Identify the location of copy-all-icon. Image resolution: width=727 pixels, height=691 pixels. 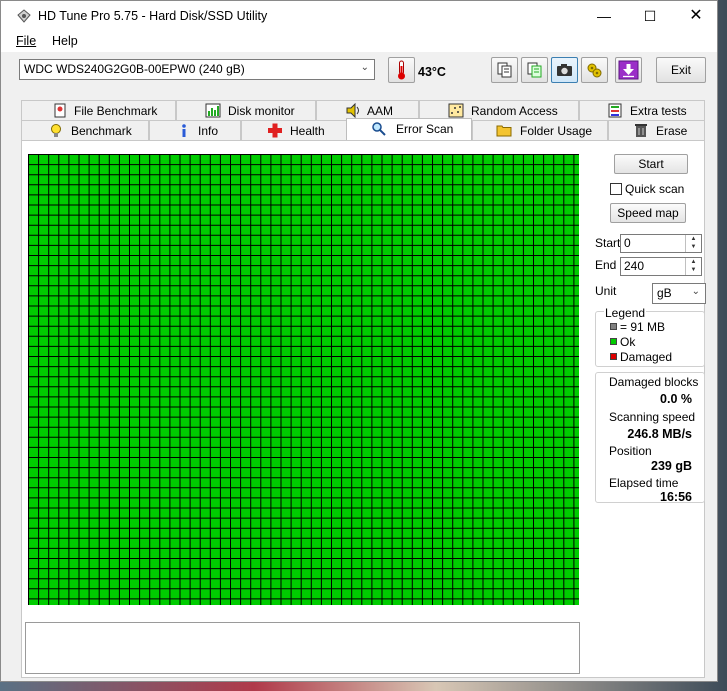
(534, 70).